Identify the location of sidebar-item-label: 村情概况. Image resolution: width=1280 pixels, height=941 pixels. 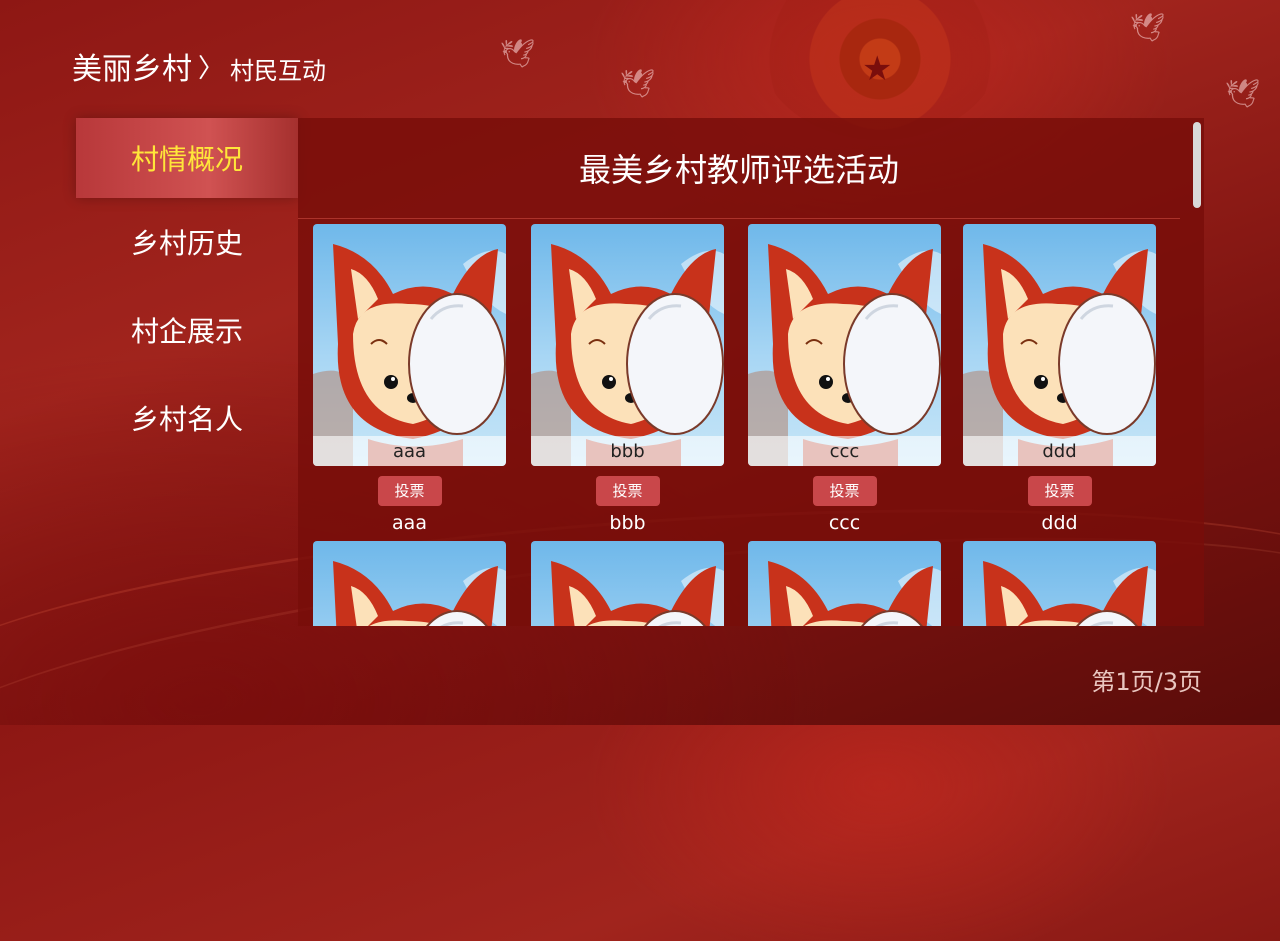
(186, 159).